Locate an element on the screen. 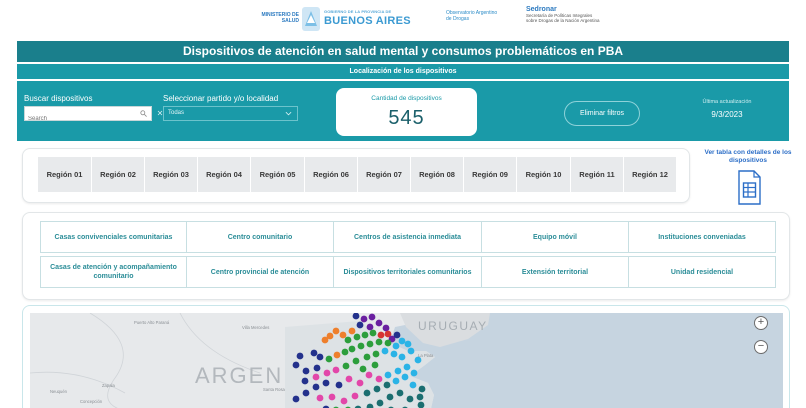  search-input is located at coordinates (80, 119).